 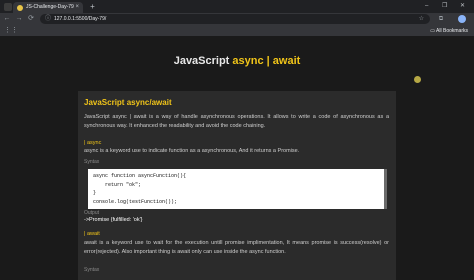 What do you see at coordinates (31, 19) in the screenshot?
I see `reload-button: ⟳` at bounding box center [31, 19].